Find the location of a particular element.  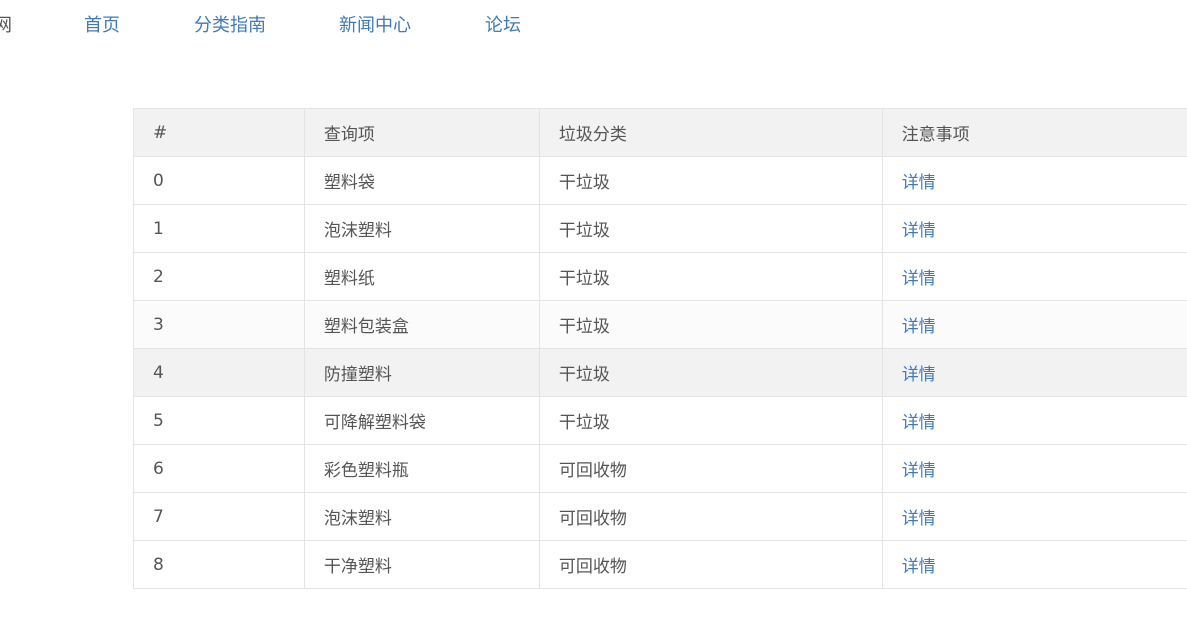

table-row: 4 防撞塑料 干垃圾 详情 is located at coordinates (660, 372).